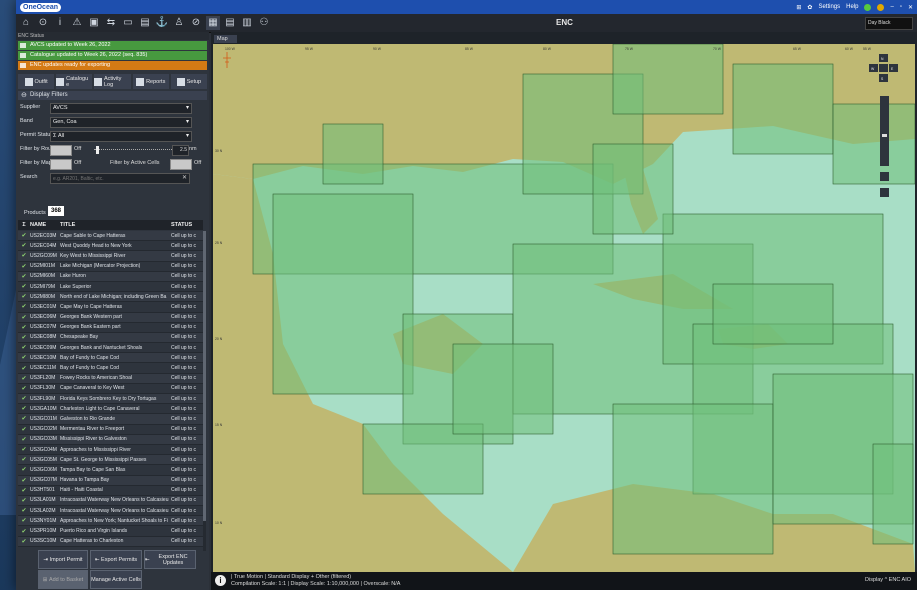 This screenshot has width=917, height=590. I want to click on zoom-slider-handle, so click(884, 135).